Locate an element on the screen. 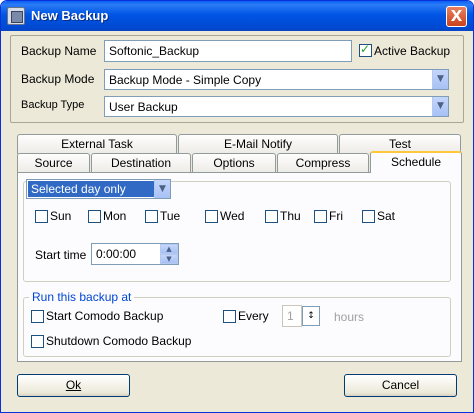 The image size is (474, 413). tab-schedule: Schedule is located at coordinates (416, 162).